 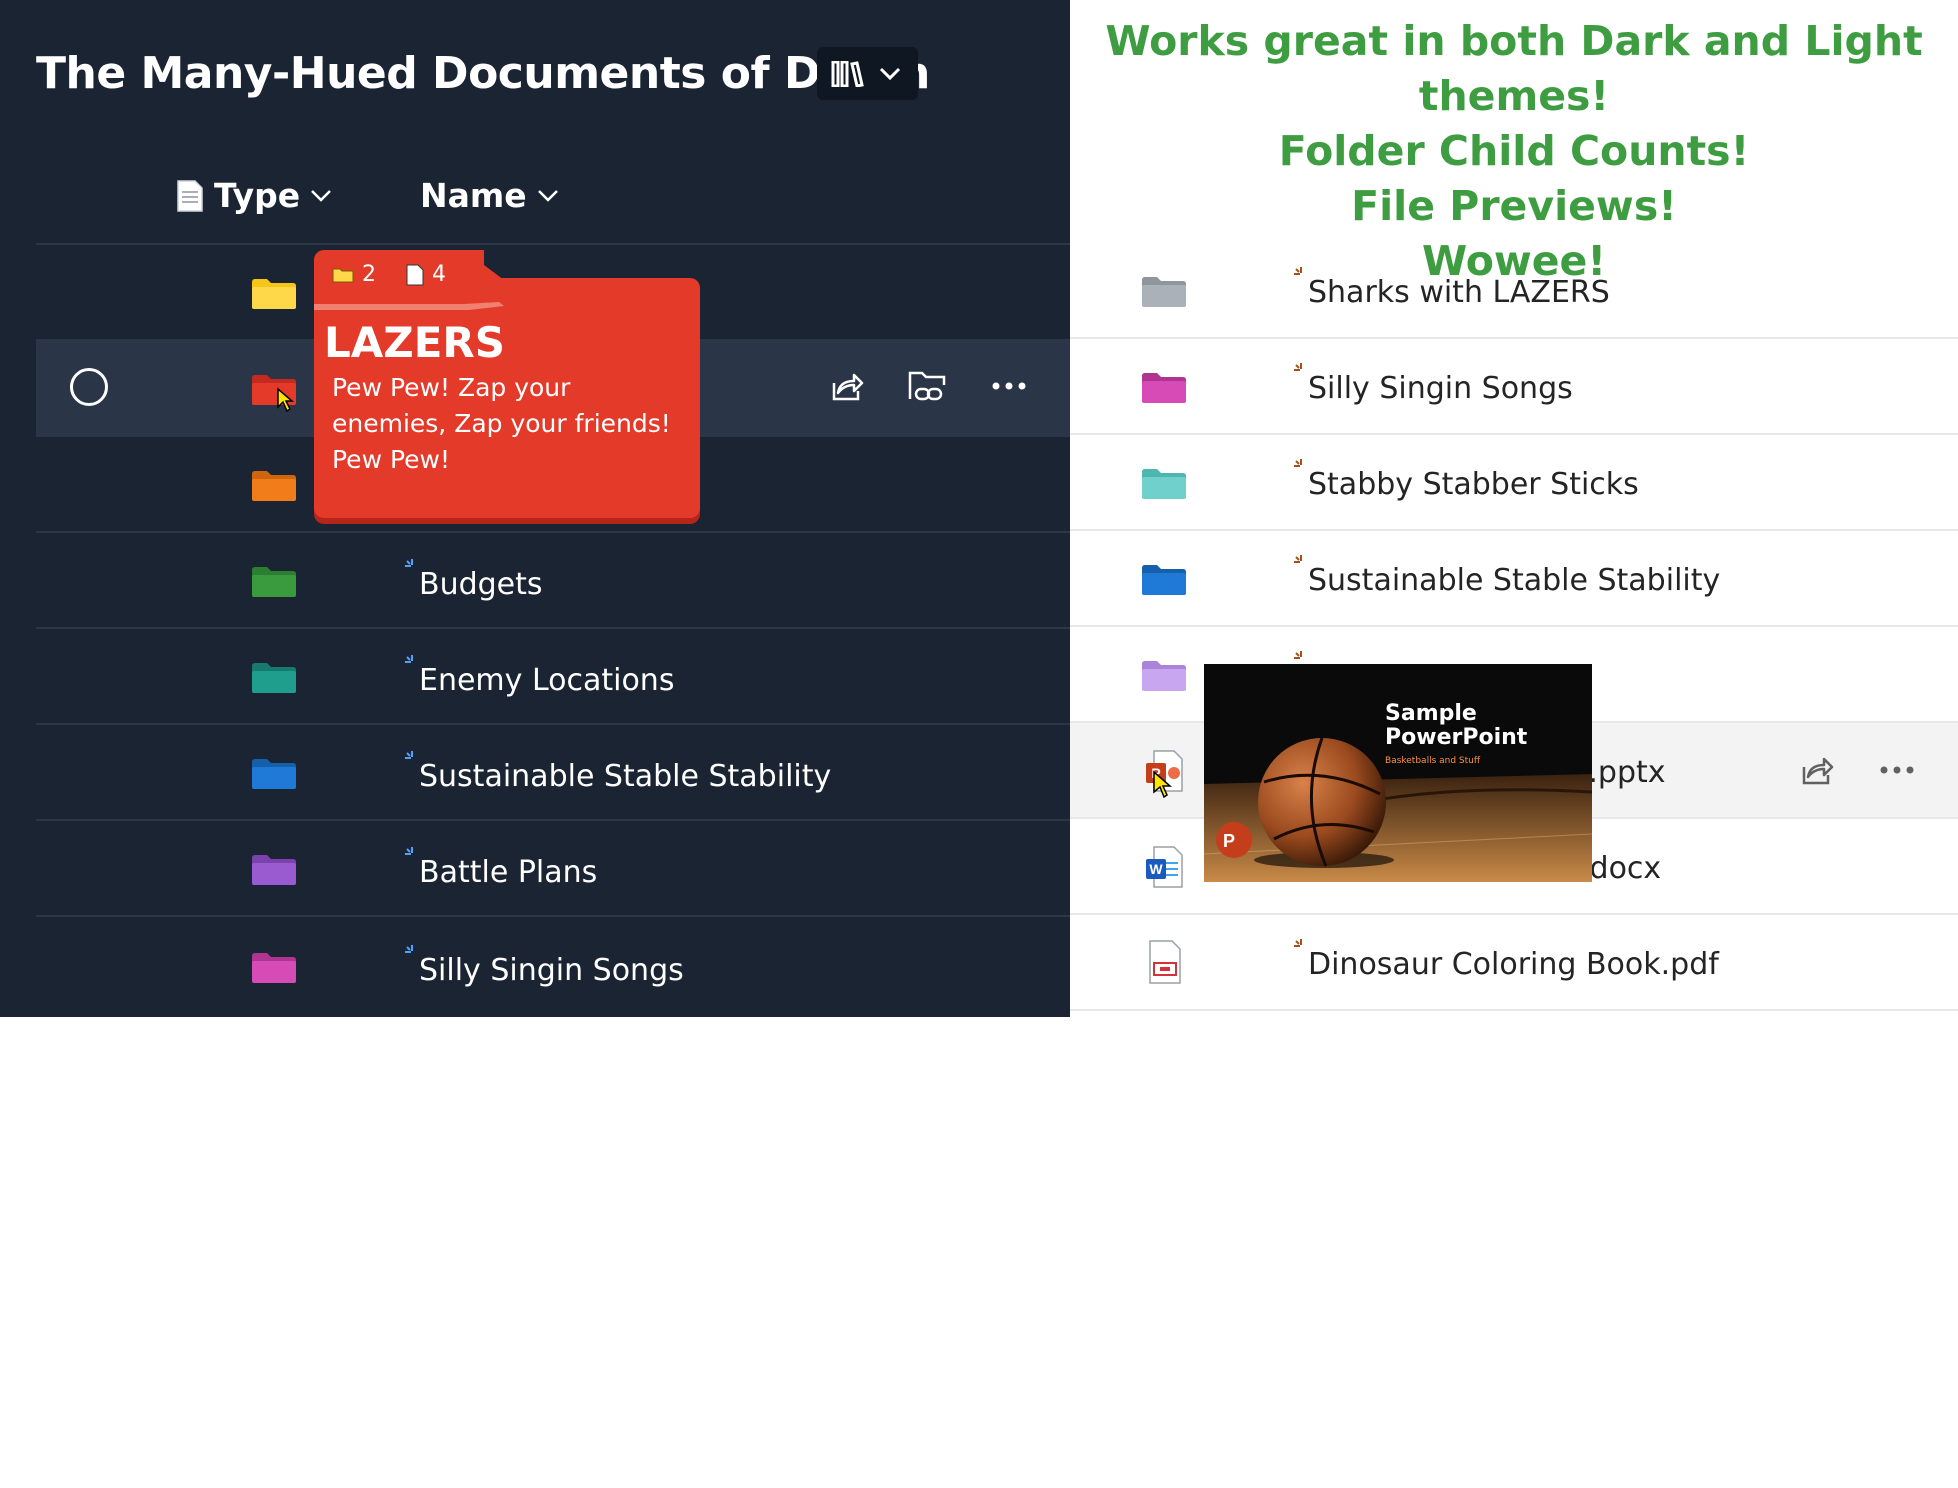 I want to click on list-row: Battle Plans, so click(x=553, y=869).